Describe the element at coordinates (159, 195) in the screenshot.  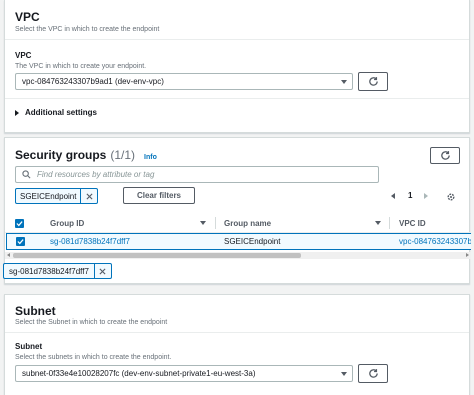
I see `clear-filters-button: Clear filters` at that location.